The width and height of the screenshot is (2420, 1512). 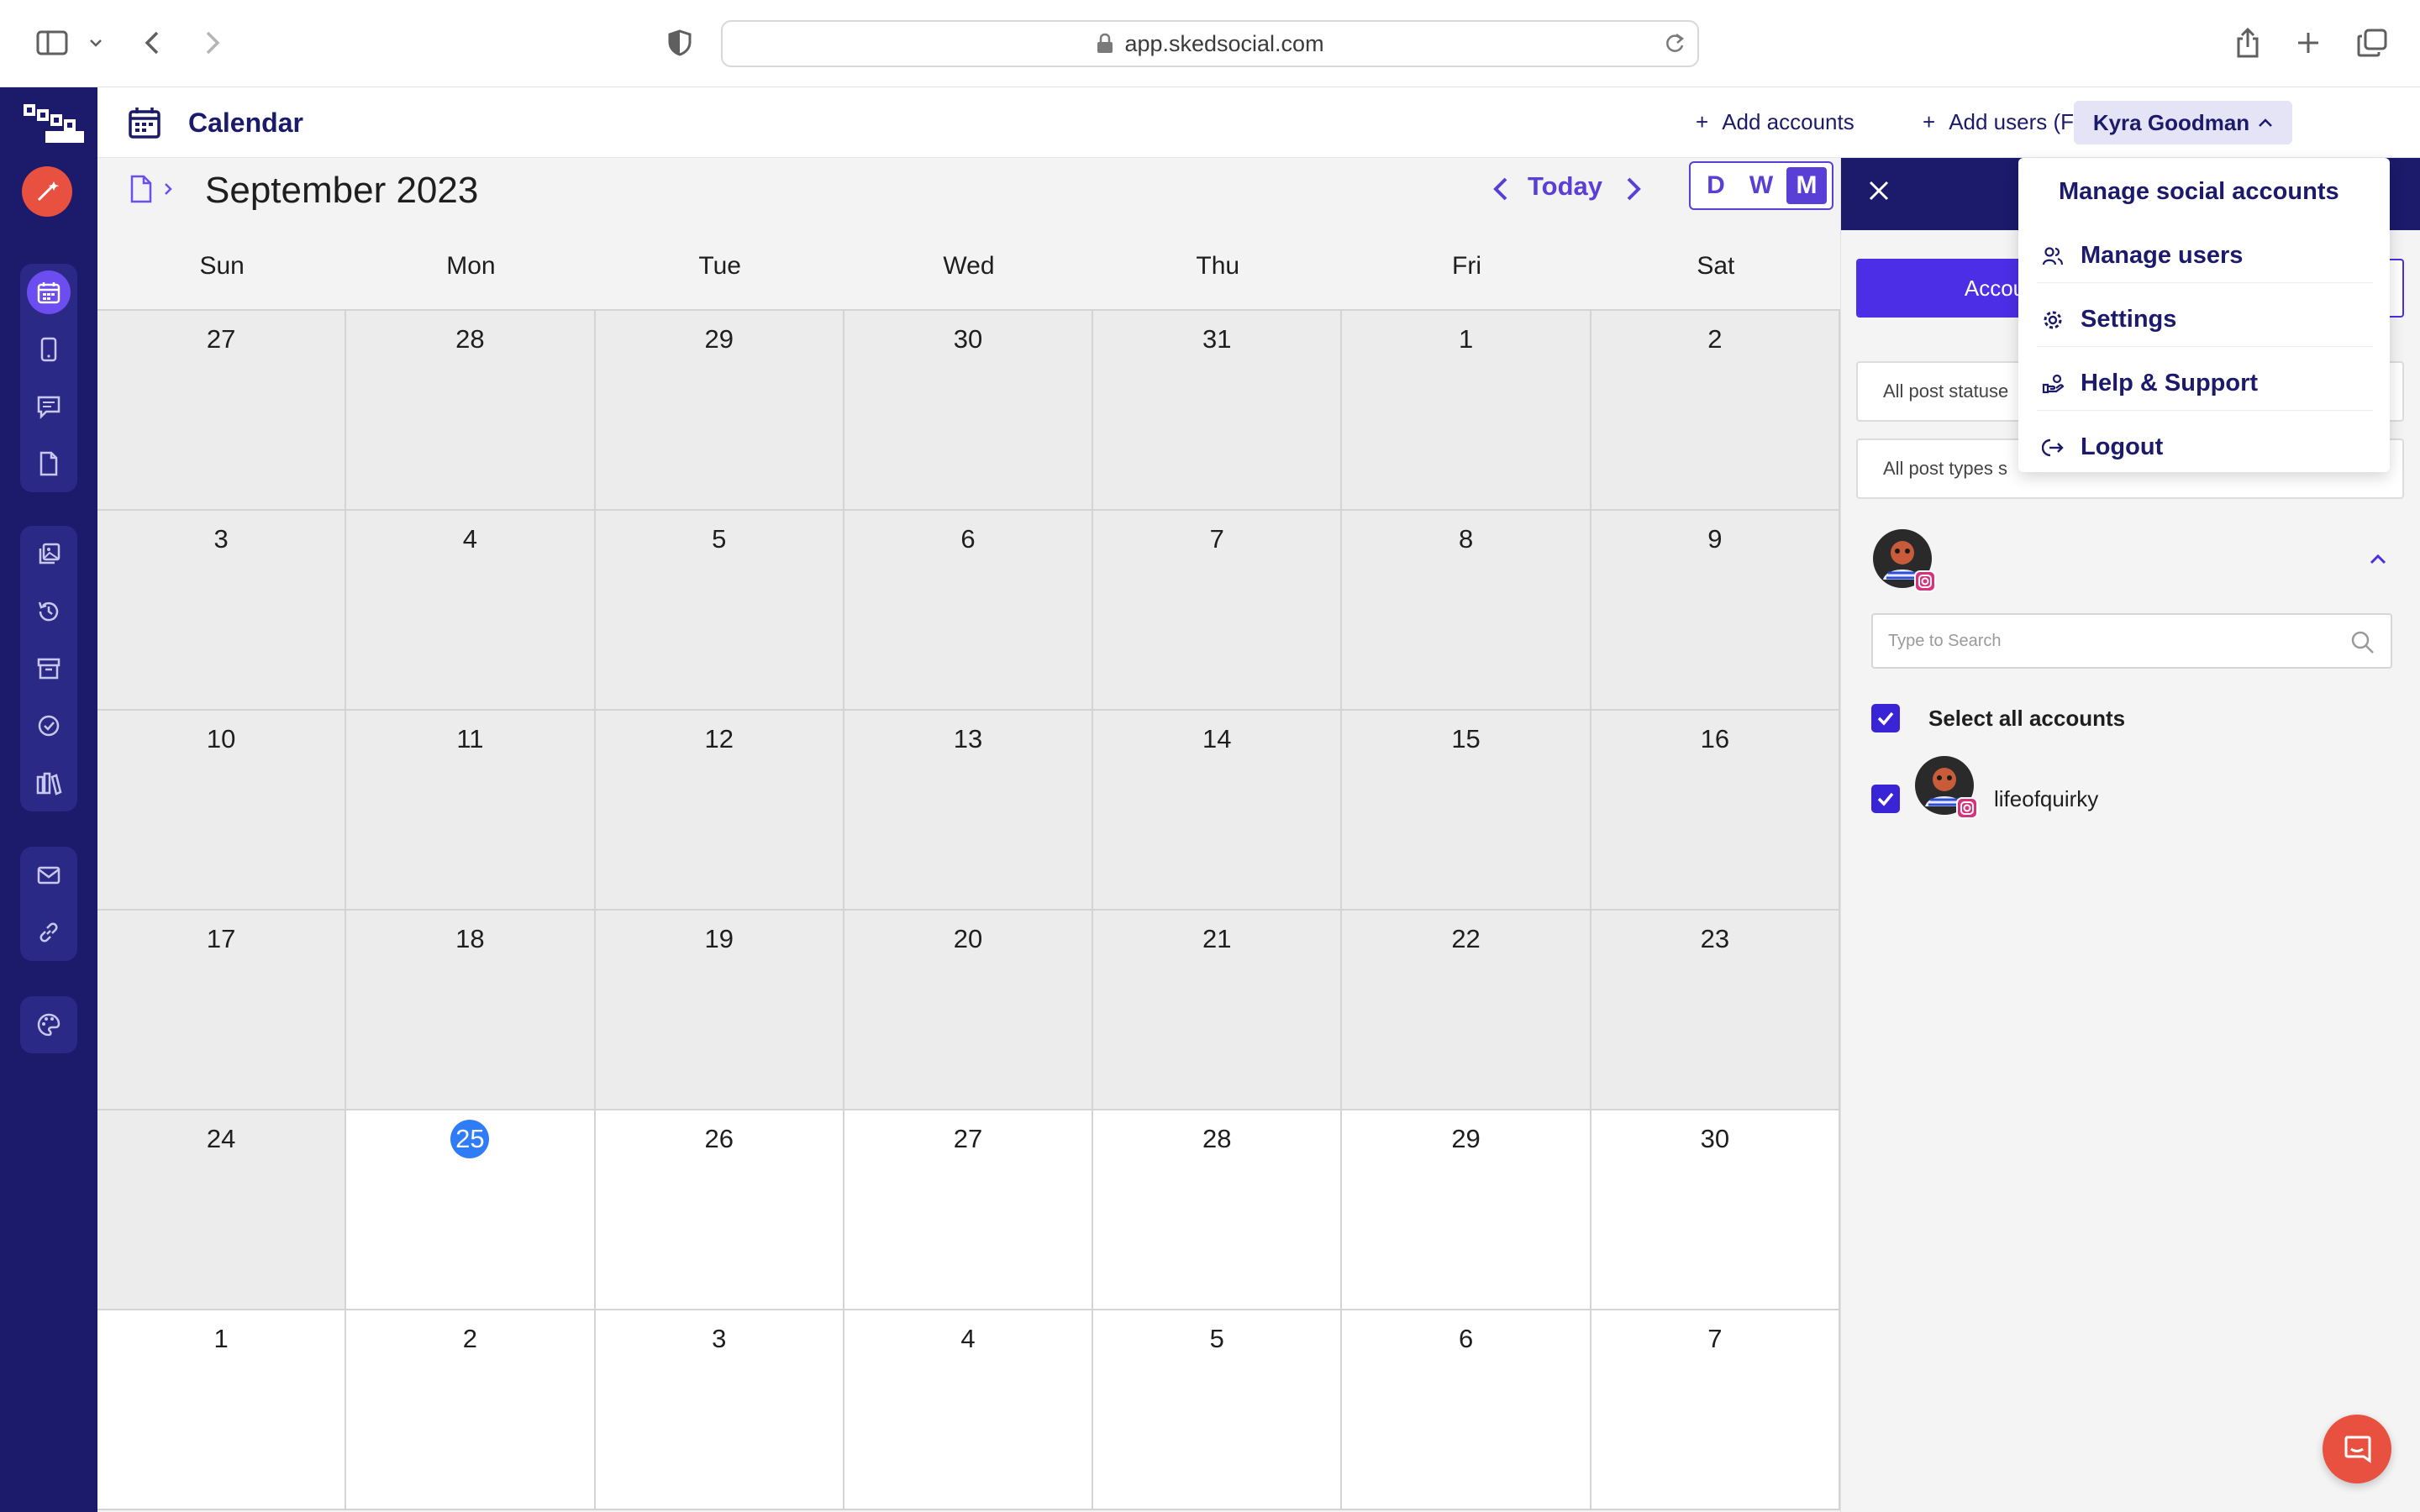 What do you see at coordinates (152, 43) in the screenshot?
I see `back-icon` at bounding box center [152, 43].